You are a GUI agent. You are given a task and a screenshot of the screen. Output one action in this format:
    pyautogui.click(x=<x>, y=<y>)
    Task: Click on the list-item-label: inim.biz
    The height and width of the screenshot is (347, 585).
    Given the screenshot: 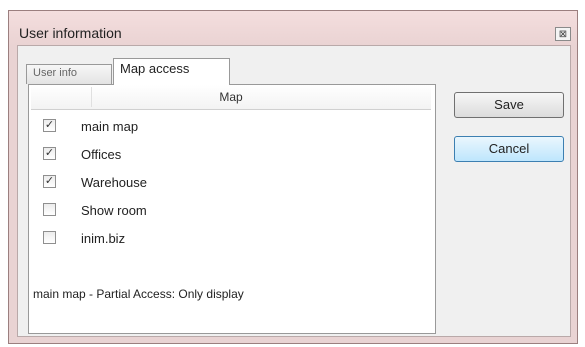 What is the action you would take?
    pyautogui.click(x=103, y=238)
    